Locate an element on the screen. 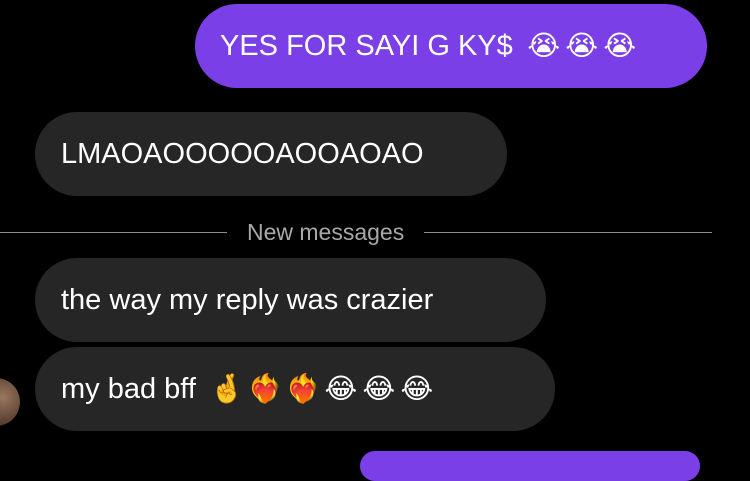  crossed-fingers-icon: 🤞 is located at coordinates (227, 388).